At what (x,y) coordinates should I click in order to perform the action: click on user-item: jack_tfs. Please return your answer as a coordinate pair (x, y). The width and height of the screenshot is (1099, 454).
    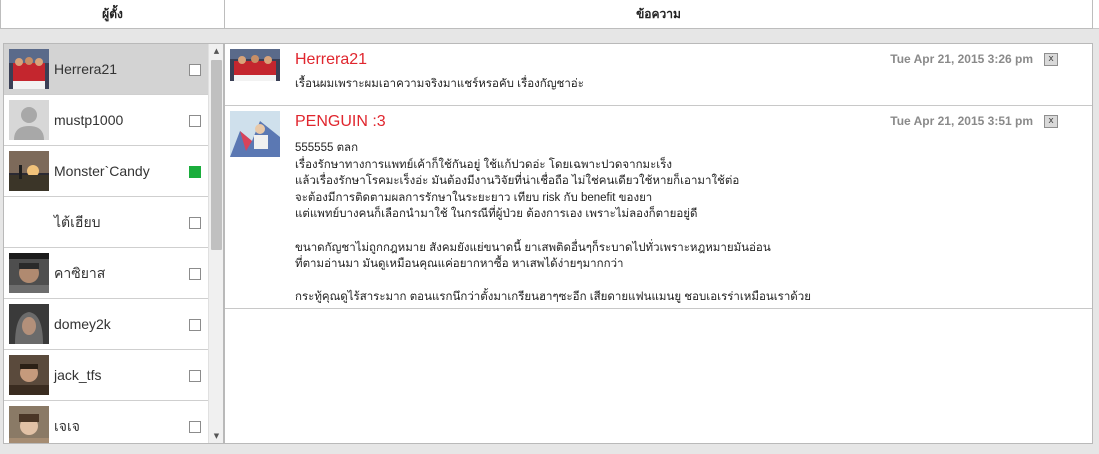
    Looking at the image, I should click on (106, 375).